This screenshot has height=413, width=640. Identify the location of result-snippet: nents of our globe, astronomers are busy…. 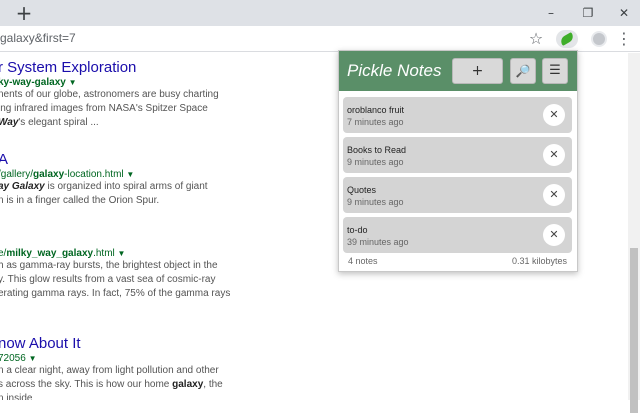
(109, 108).